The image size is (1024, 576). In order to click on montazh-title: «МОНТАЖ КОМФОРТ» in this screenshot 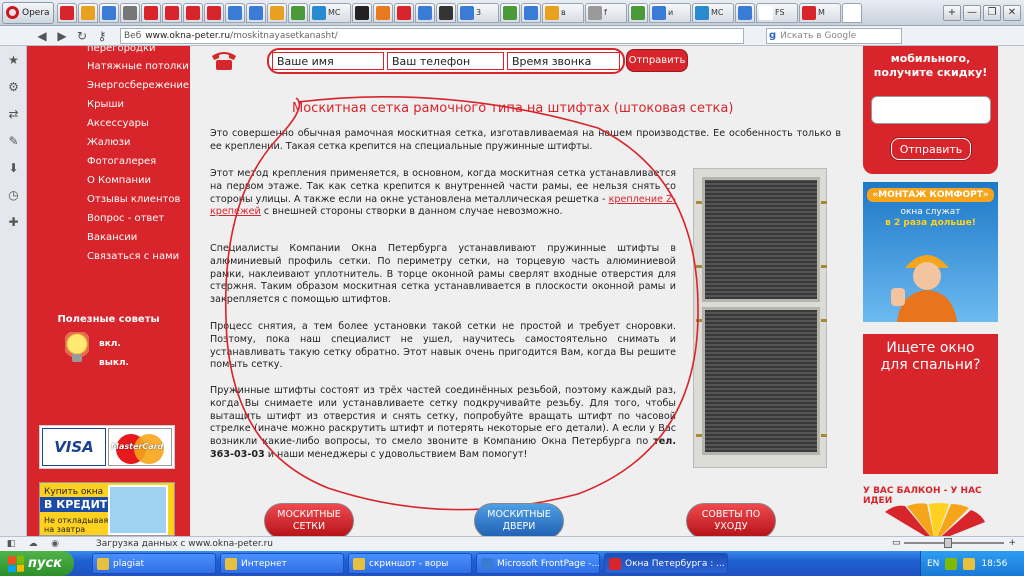, I will do `click(930, 195)`.